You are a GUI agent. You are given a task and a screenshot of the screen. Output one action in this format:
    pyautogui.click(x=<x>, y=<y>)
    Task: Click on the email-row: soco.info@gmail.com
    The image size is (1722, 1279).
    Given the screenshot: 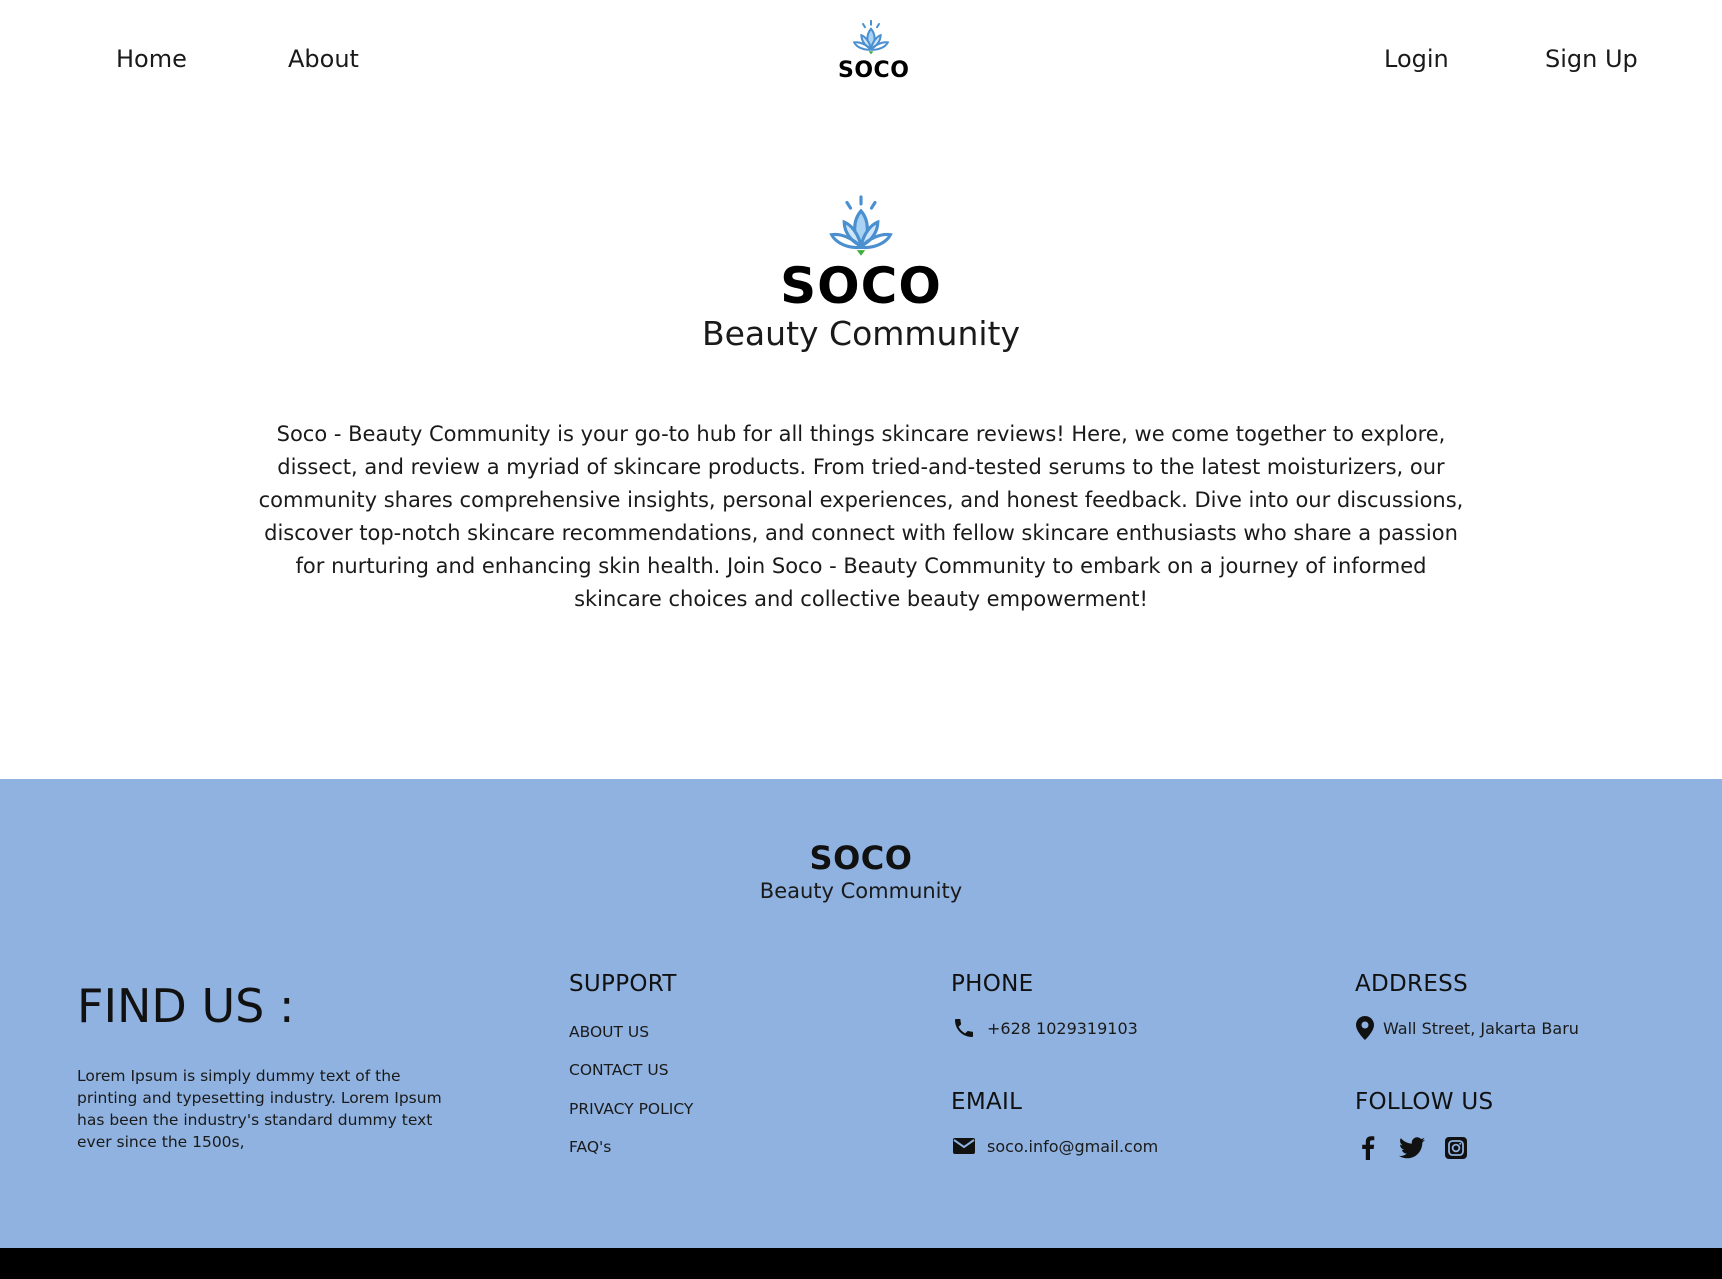 What is the action you would take?
    pyautogui.click(x=1054, y=1146)
    